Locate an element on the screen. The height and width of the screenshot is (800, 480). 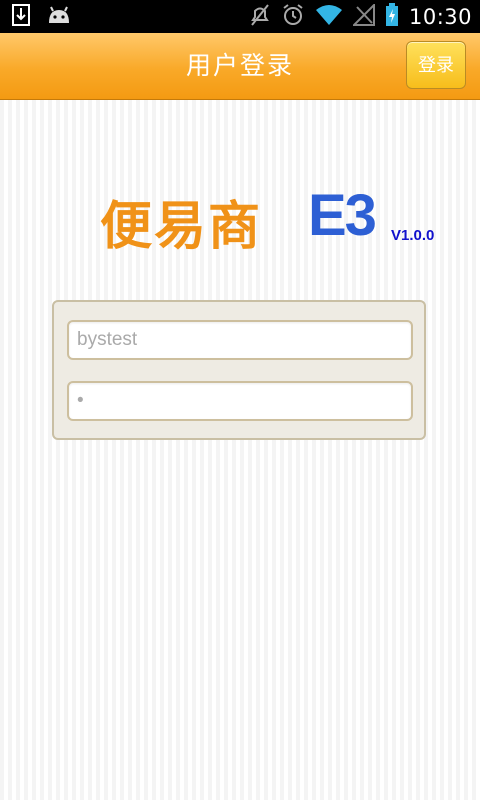
wifi-icon is located at coordinates (329, 17).